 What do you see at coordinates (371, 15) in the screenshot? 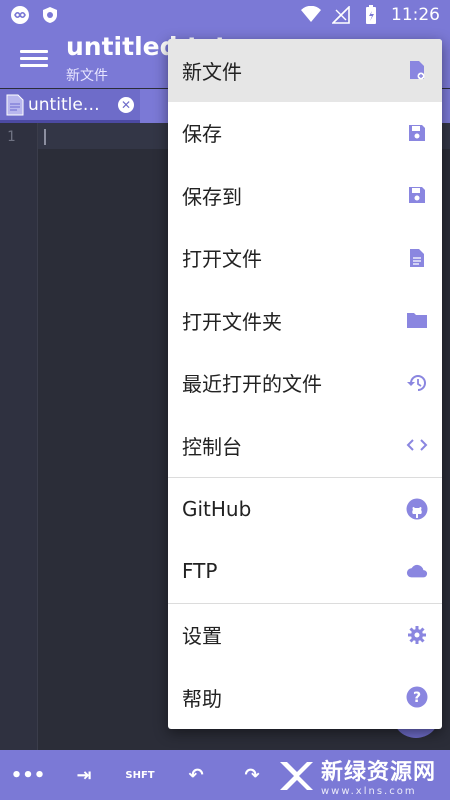
I see `battery-icon` at bounding box center [371, 15].